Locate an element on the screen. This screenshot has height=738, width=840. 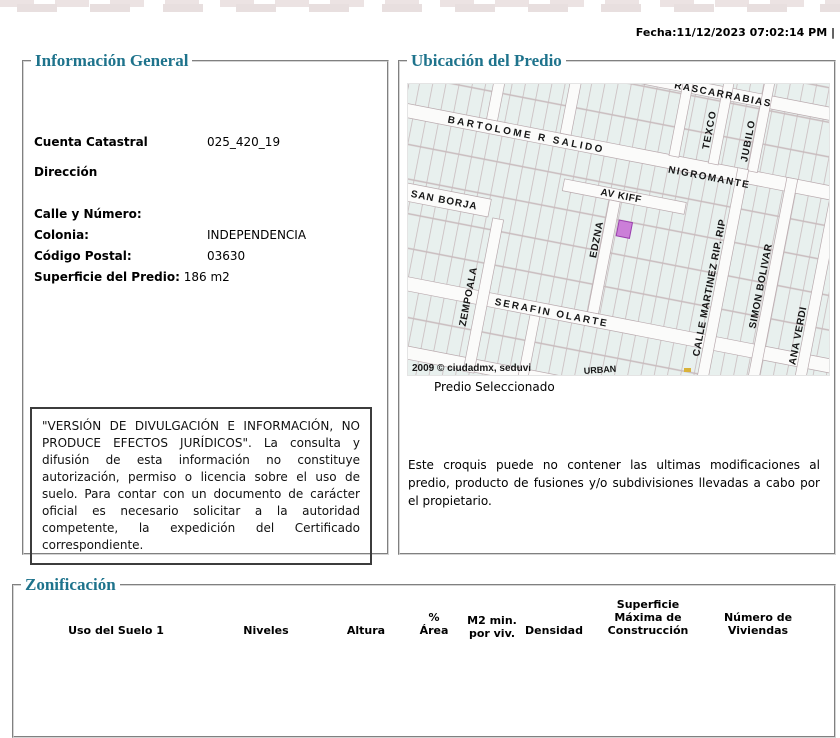
map-marker-fragment is located at coordinates (687, 370).